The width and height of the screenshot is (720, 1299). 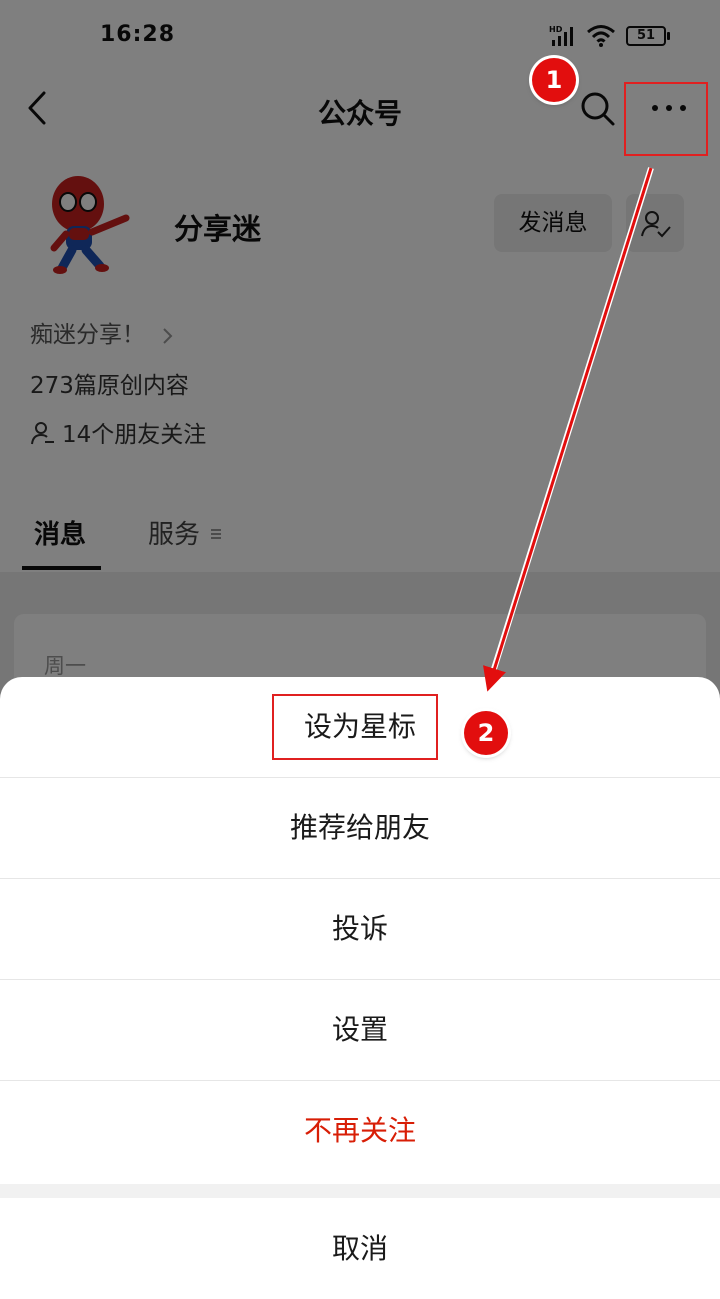 I want to click on guide-arrow-icon, so click(x=568, y=429).